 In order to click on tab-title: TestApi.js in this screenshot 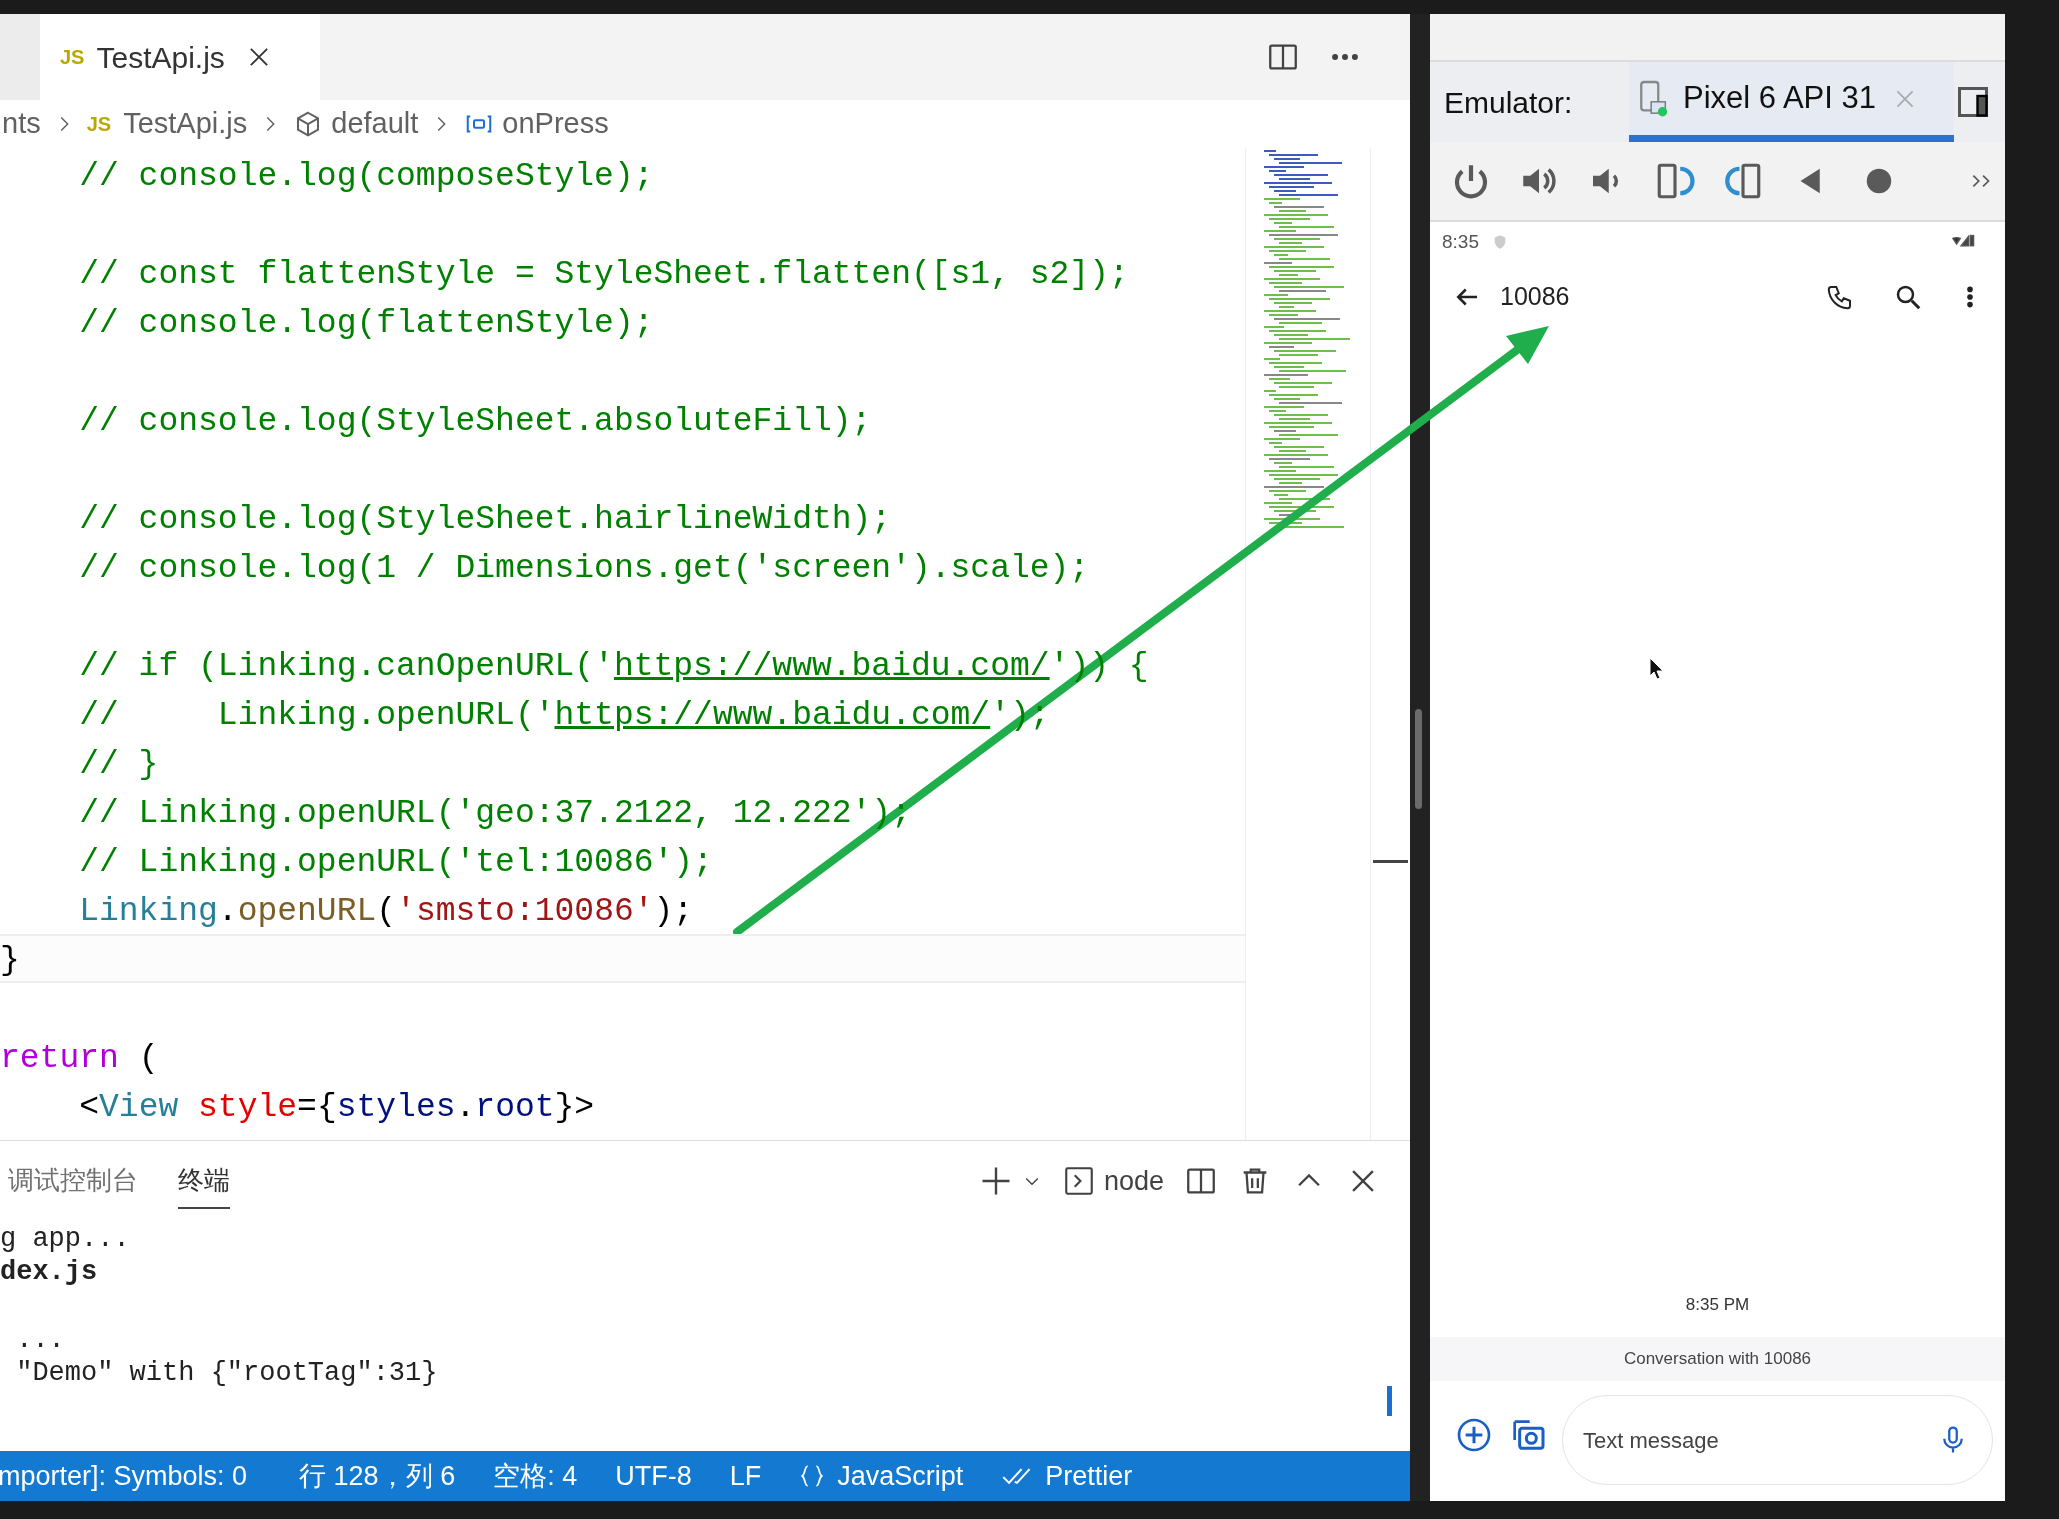, I will do `click(160, 57)`.